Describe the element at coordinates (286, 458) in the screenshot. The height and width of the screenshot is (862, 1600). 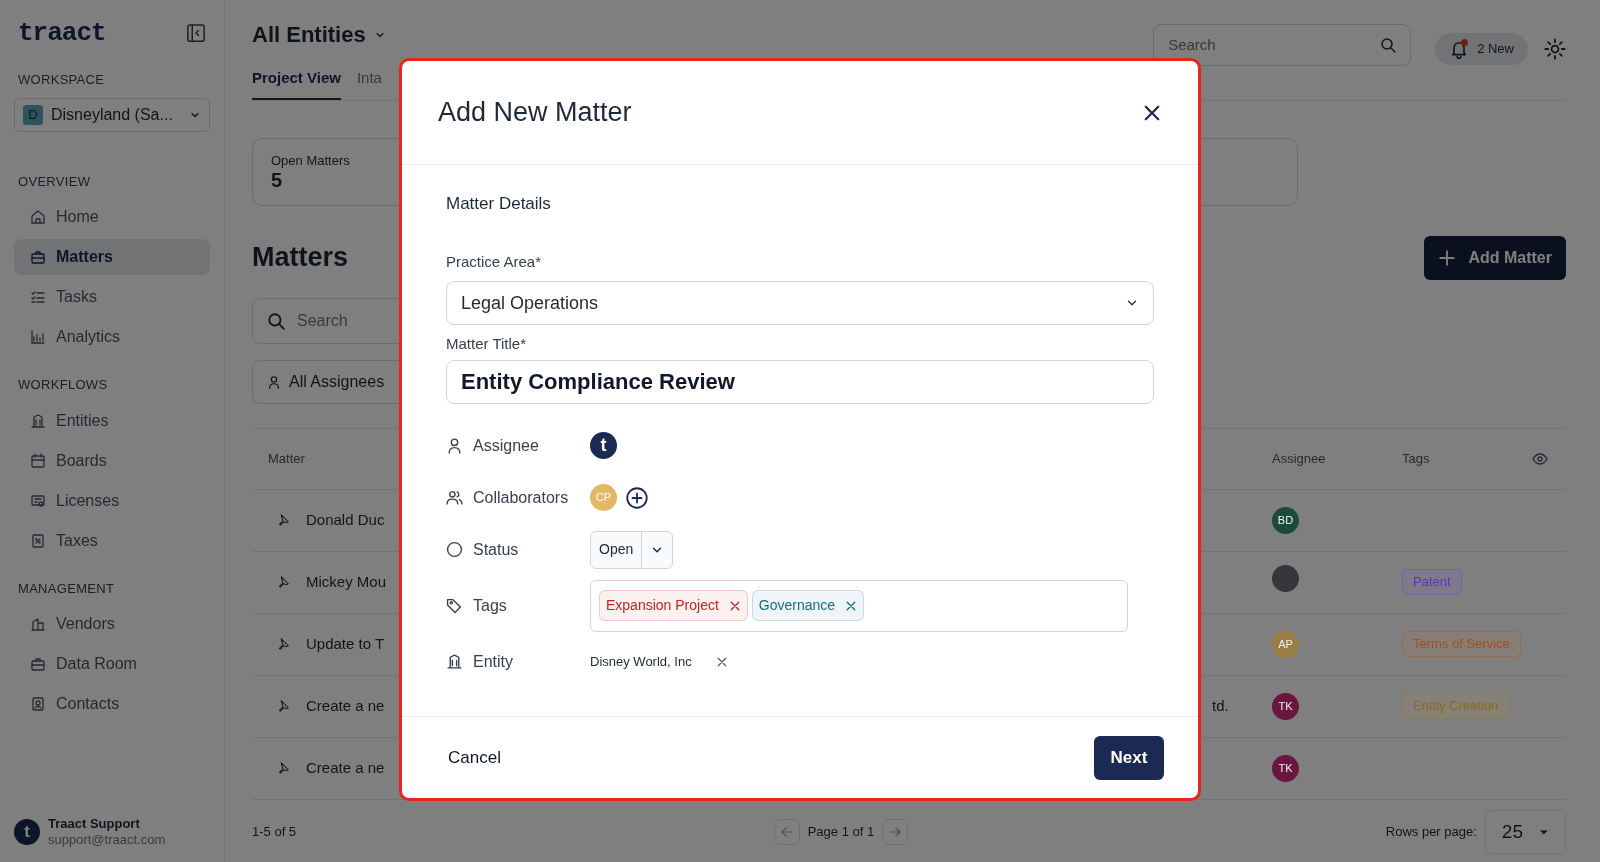
I see `column-header: Matter` at that location.